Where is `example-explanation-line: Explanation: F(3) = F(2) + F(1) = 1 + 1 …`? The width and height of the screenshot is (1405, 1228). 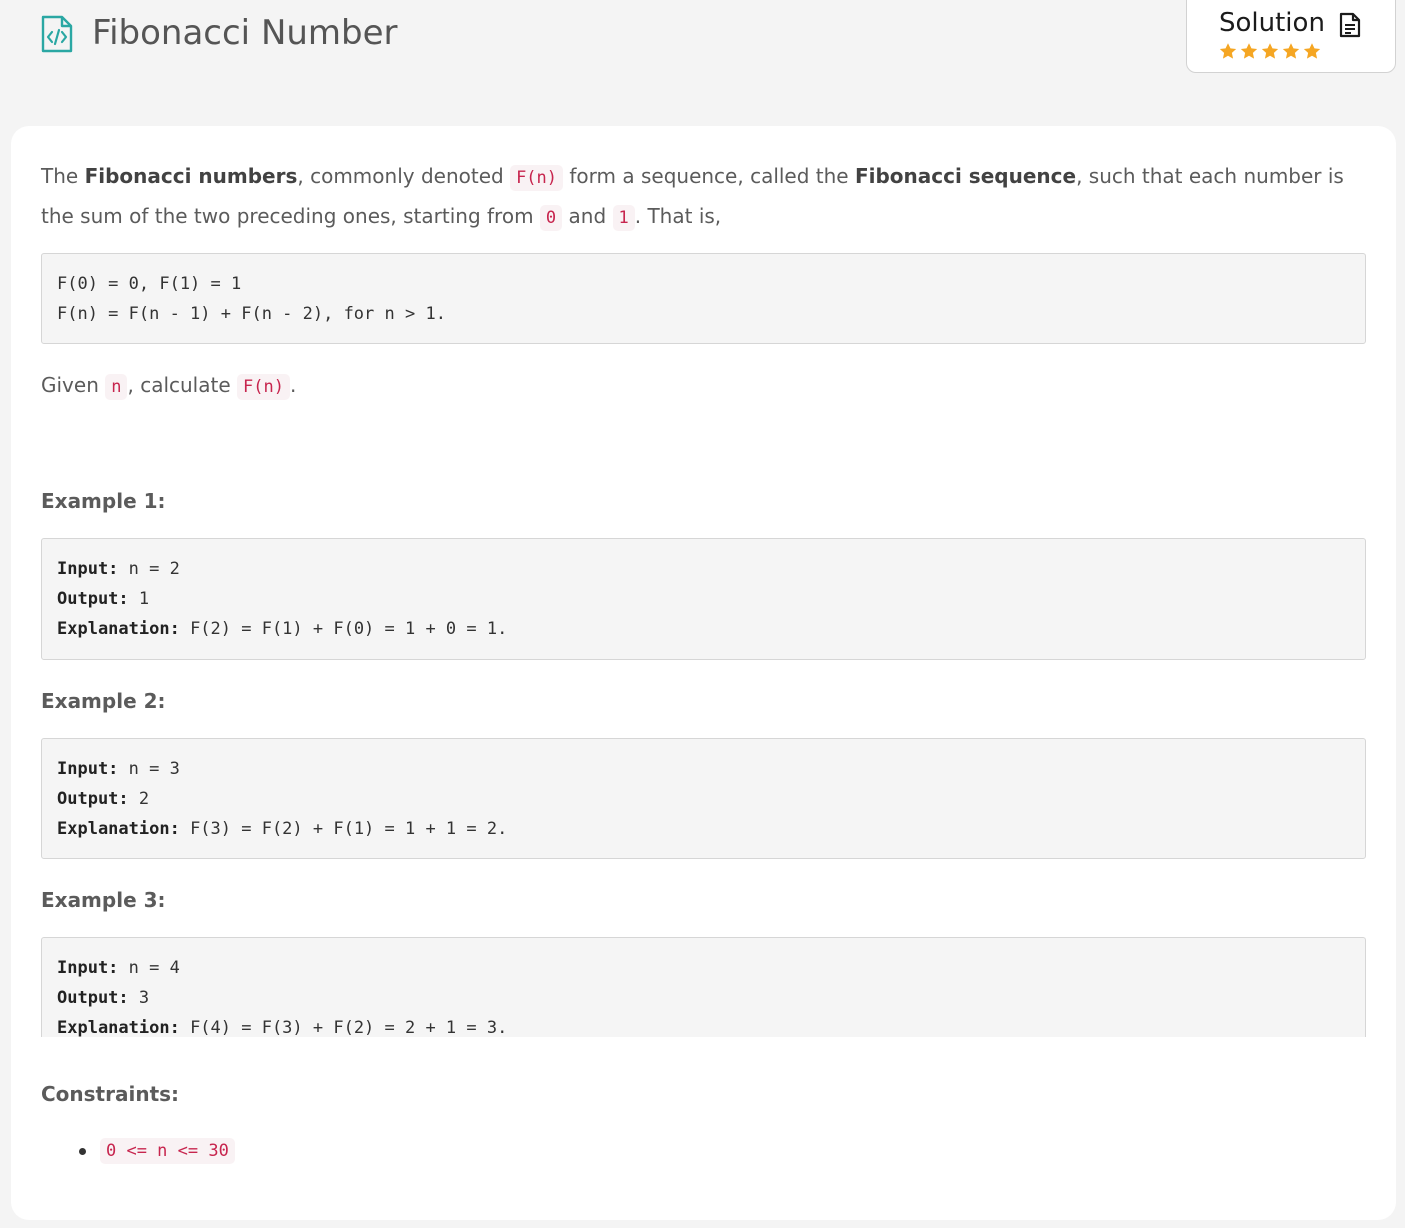 example-explanation-line: Explanation: F(3) = F(2) + F(1) = 1 + 1 … is located at coordinates (703, 829).